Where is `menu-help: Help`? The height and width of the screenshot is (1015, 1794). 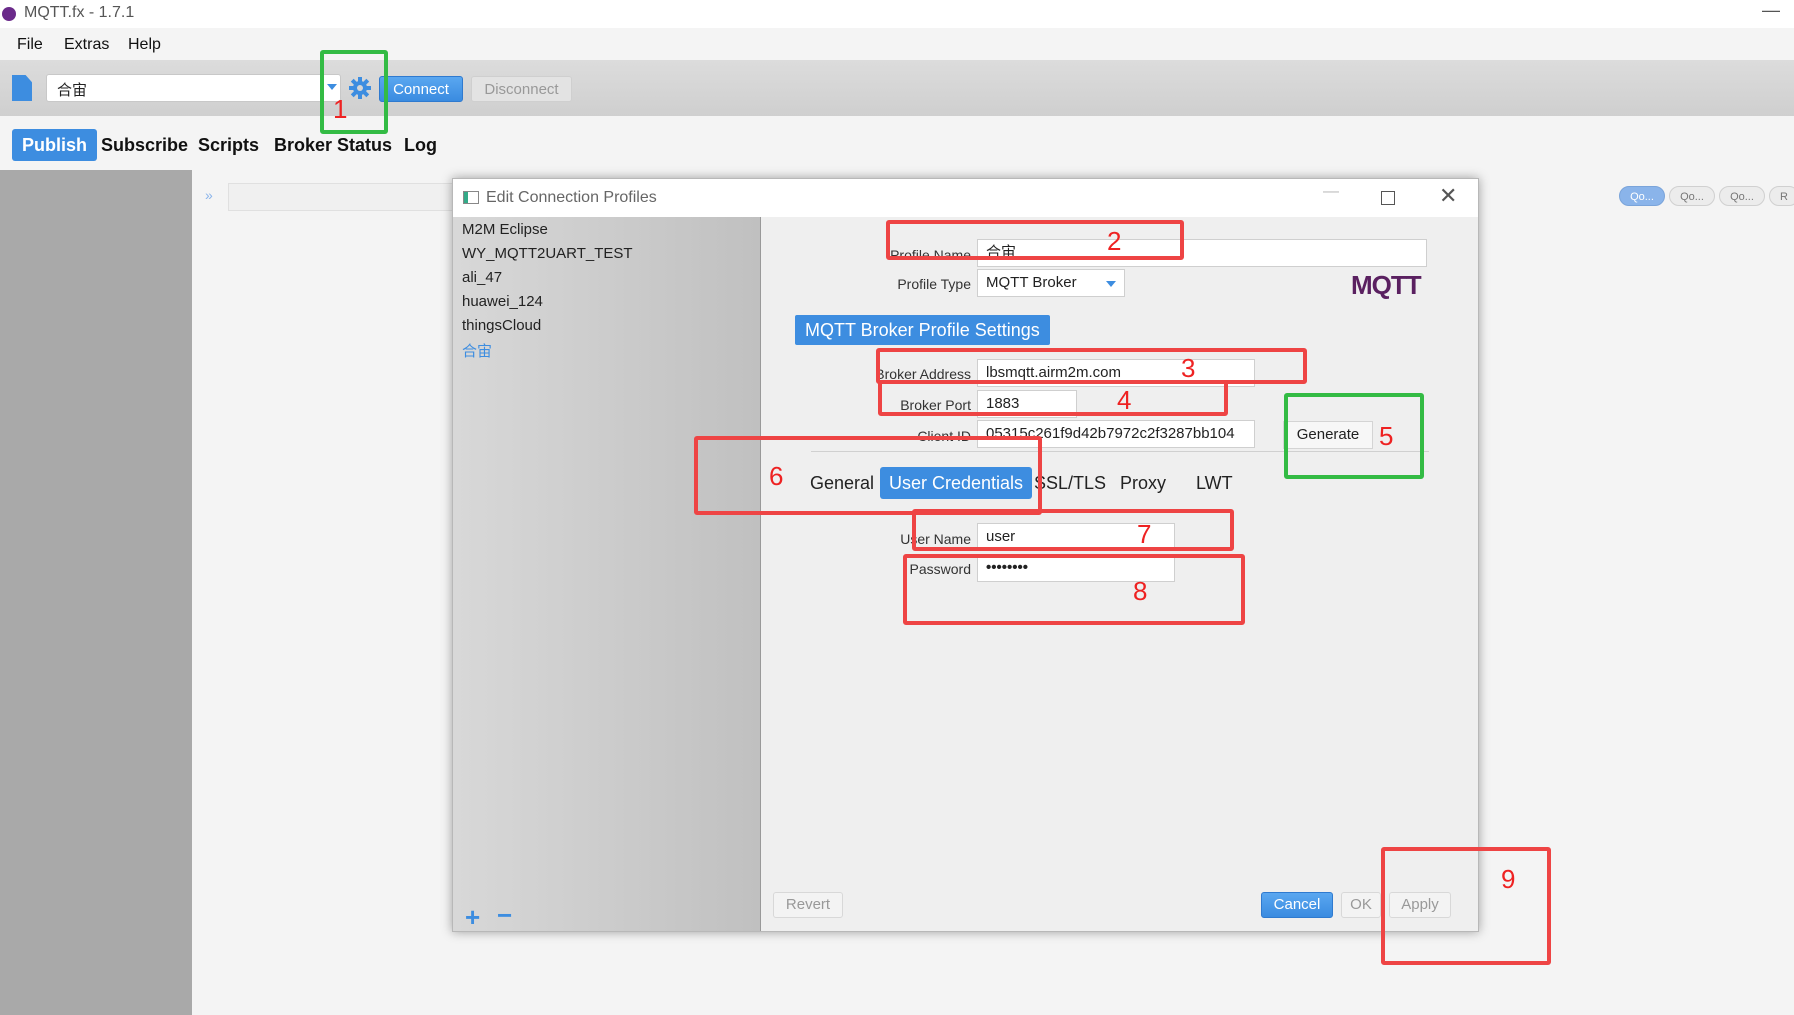
menu-help: Help is located at coordinates (144, 45).